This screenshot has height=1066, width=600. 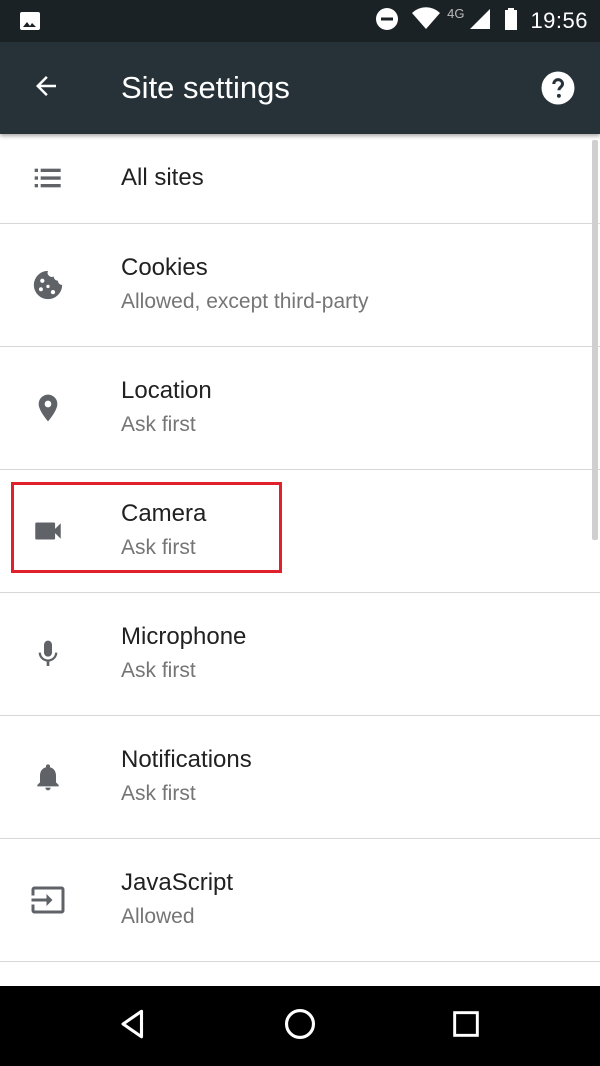 What do you see at coordinates (300, 179) in the screenshot?
I see `setting-row-all-sites: All sites` at bounding box center [300, 179].